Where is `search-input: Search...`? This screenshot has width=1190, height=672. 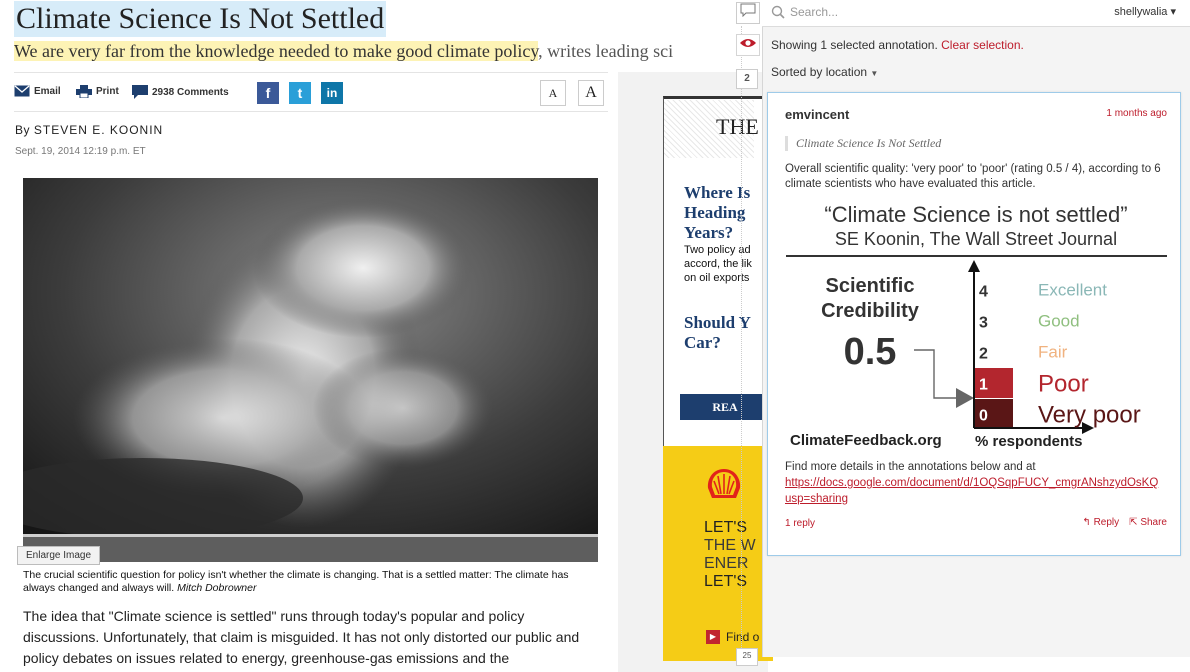
search-input: Search... is located at coordinates (814, 12).